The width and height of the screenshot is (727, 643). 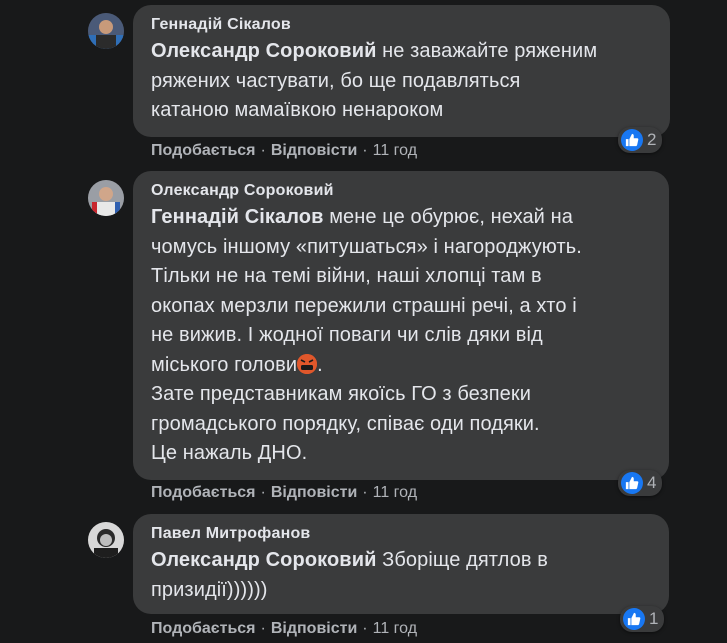 I want to click on mention-link: Геннадій Сікалов, so click(x=237, y=217).